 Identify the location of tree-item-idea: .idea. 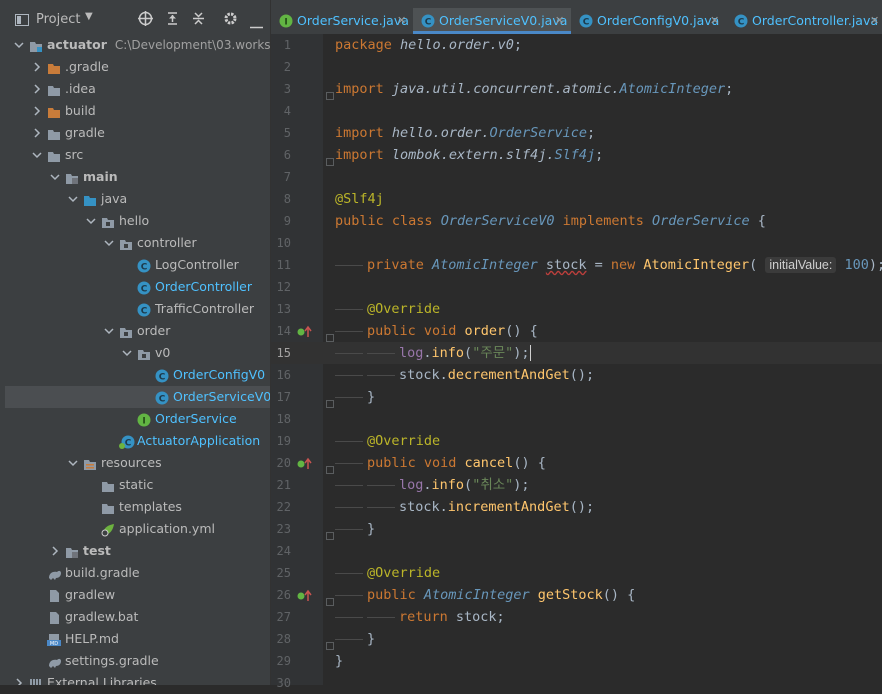
(137, 89).